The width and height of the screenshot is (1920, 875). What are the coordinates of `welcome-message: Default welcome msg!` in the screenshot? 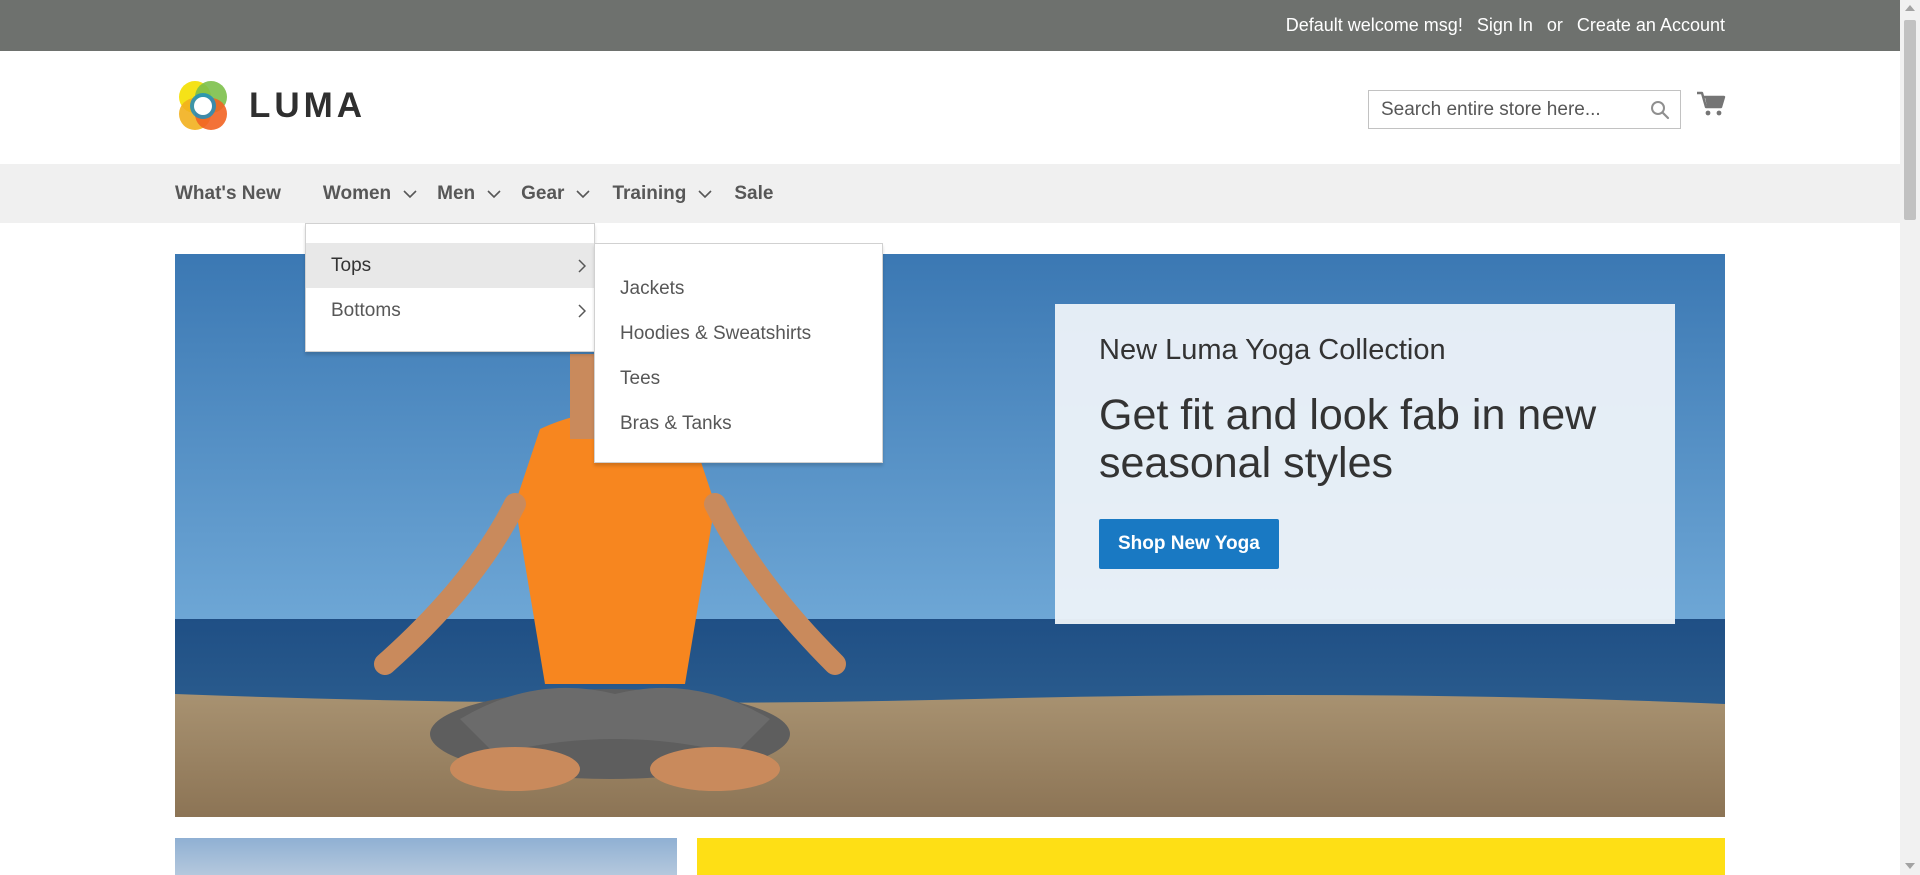 It's located at (1374, 25).